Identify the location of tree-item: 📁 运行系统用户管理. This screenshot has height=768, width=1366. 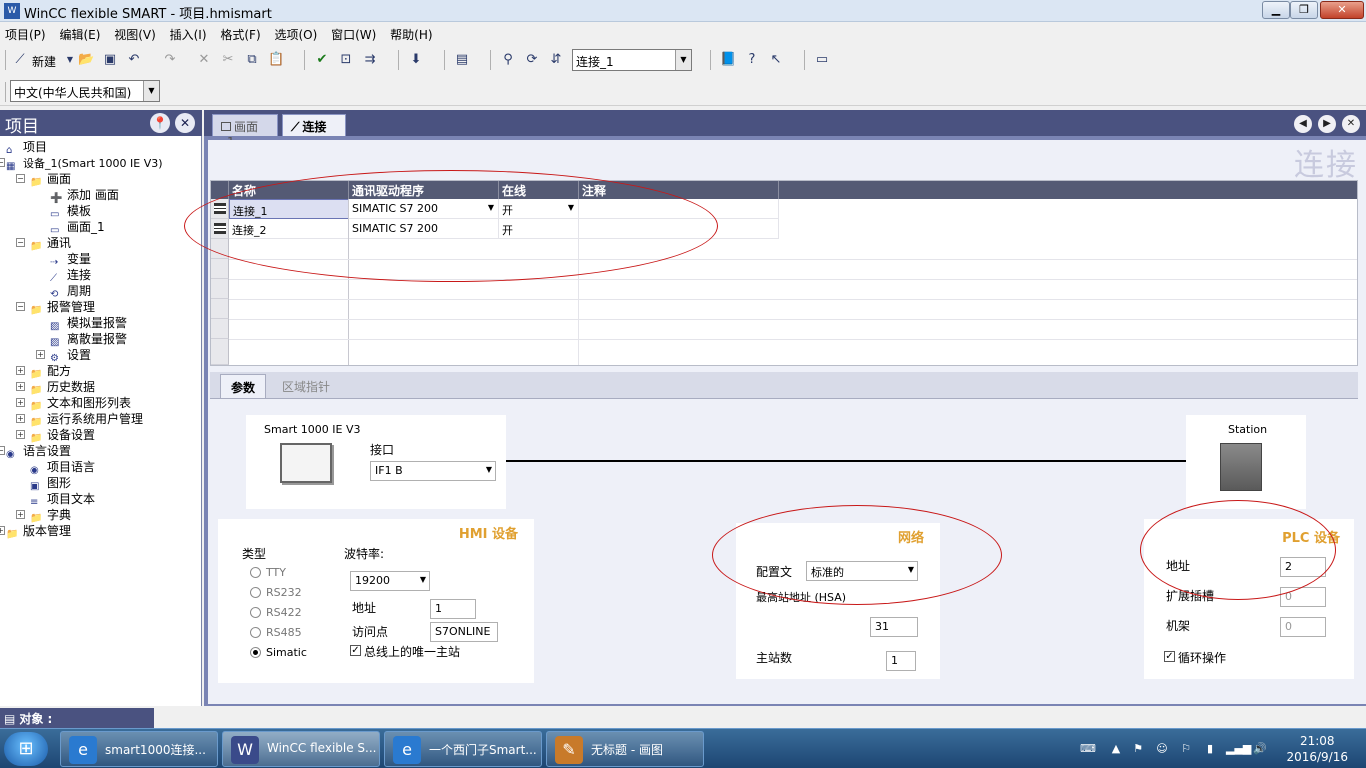
(86, 419).